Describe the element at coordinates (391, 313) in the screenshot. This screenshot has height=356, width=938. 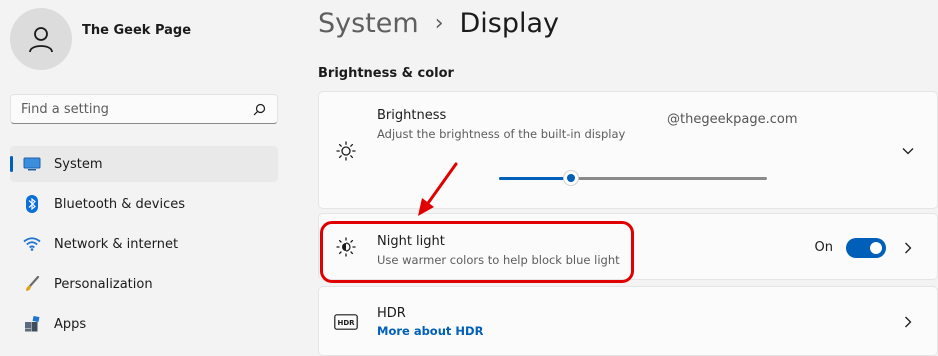
I see `hdr-title: HDR` at that location.